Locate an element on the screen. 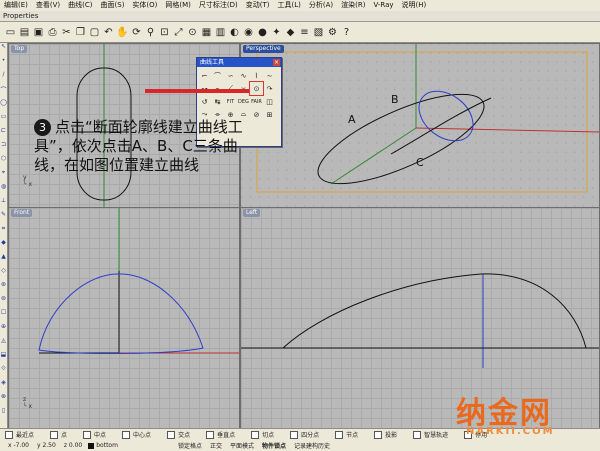  viewport-label-top: Top is located at coordinates (19, 49).